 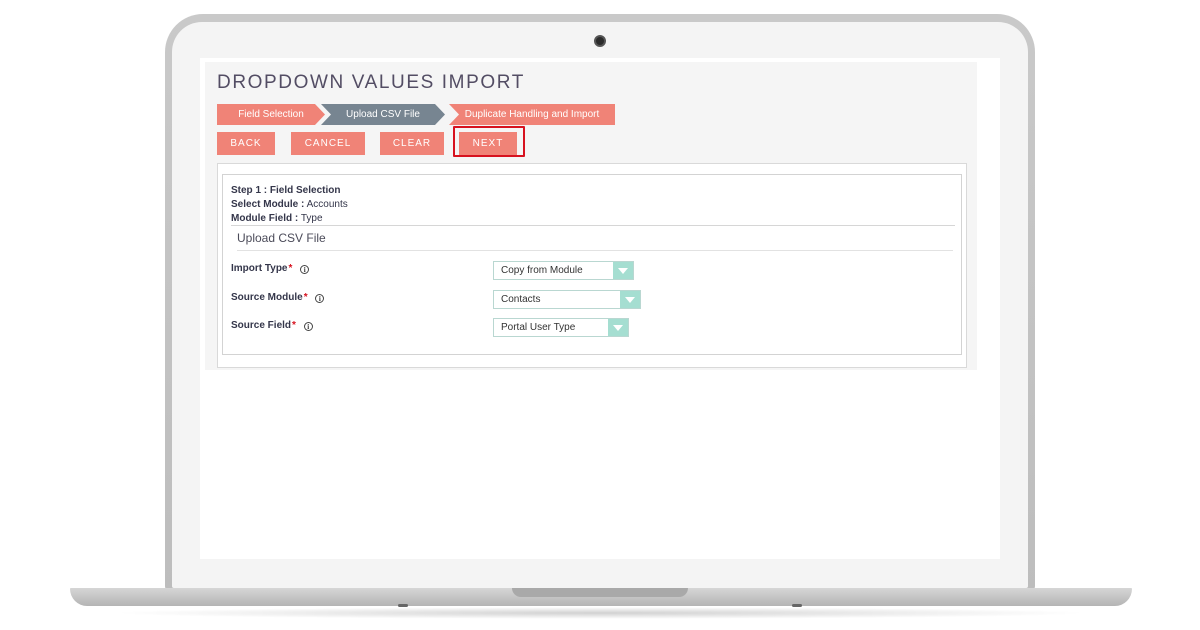 I want to click on source-module-label: Source Module* i, so click(x=278, y=297).